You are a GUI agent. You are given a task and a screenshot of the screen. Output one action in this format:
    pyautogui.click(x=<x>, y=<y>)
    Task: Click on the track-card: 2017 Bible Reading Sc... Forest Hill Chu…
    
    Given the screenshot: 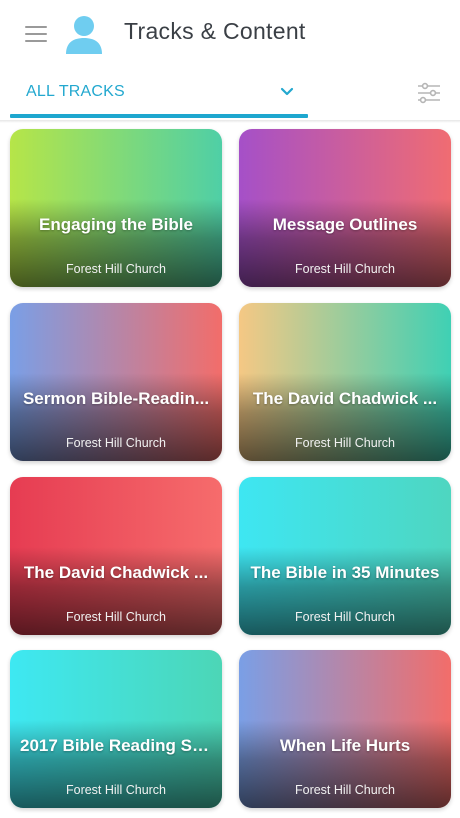 What is the action you would take?
    pyautogui.click(x=116, y=729)
    